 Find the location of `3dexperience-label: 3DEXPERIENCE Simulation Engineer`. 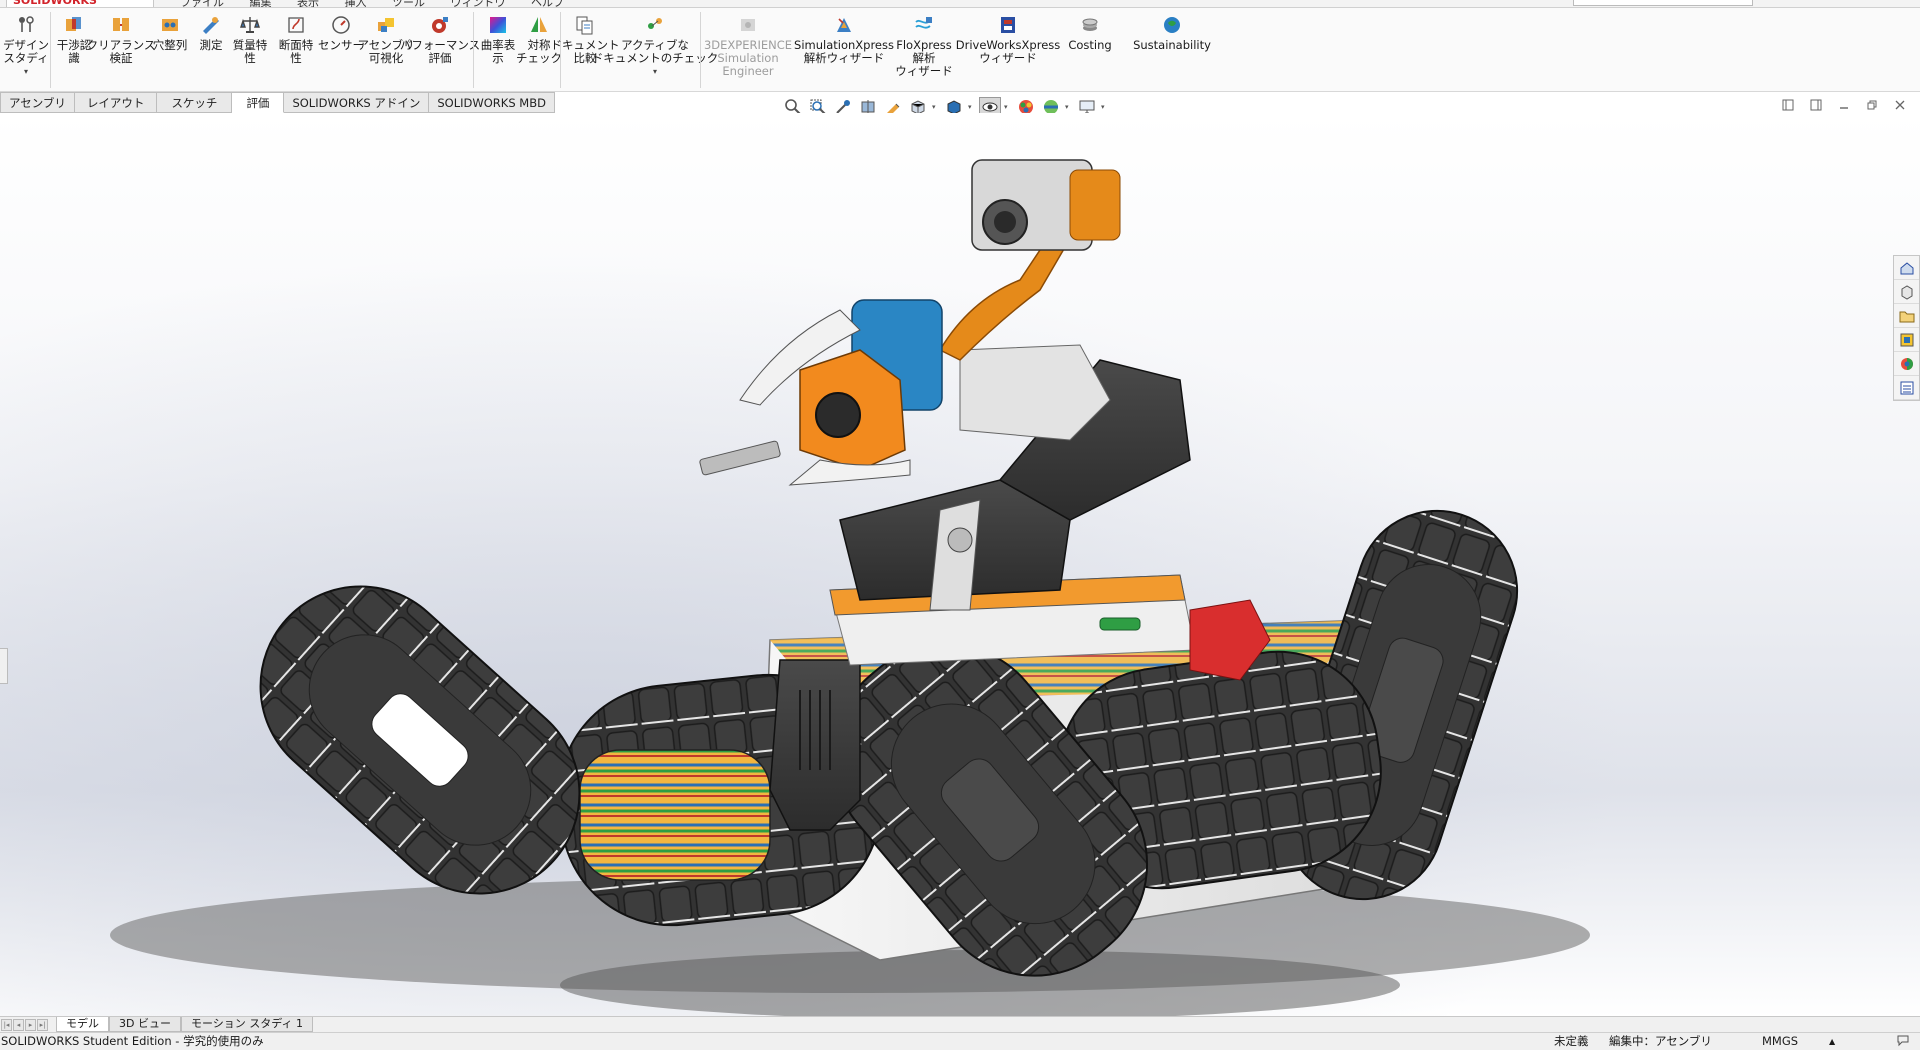

3dexperience-label: 3DEXPERIENCE Simulation Engineer is located at coordinates (748, 58).